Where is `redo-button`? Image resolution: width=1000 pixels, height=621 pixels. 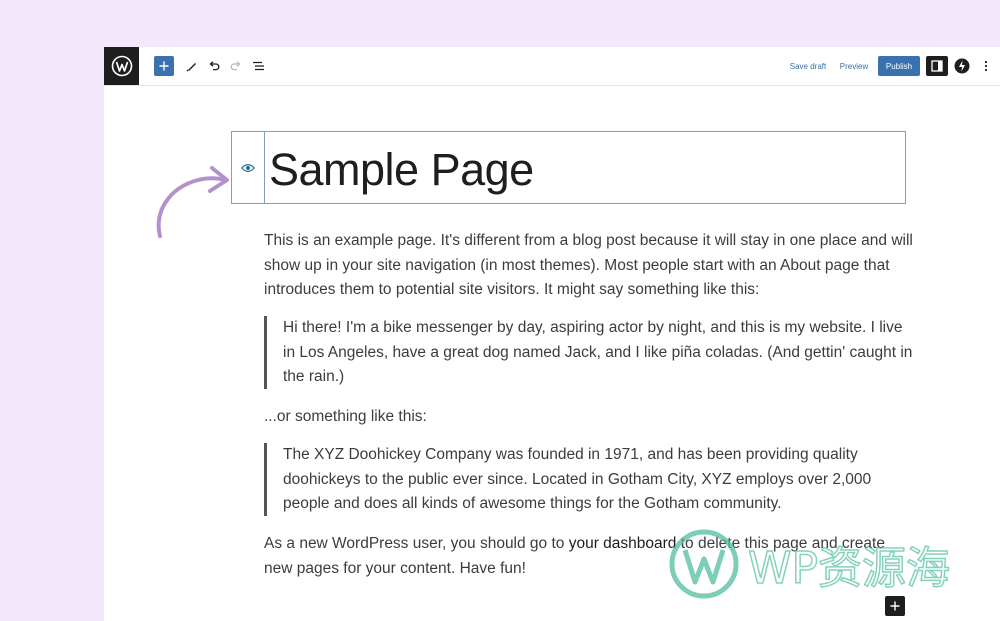
redo-button is located at coordinates (236, 66).